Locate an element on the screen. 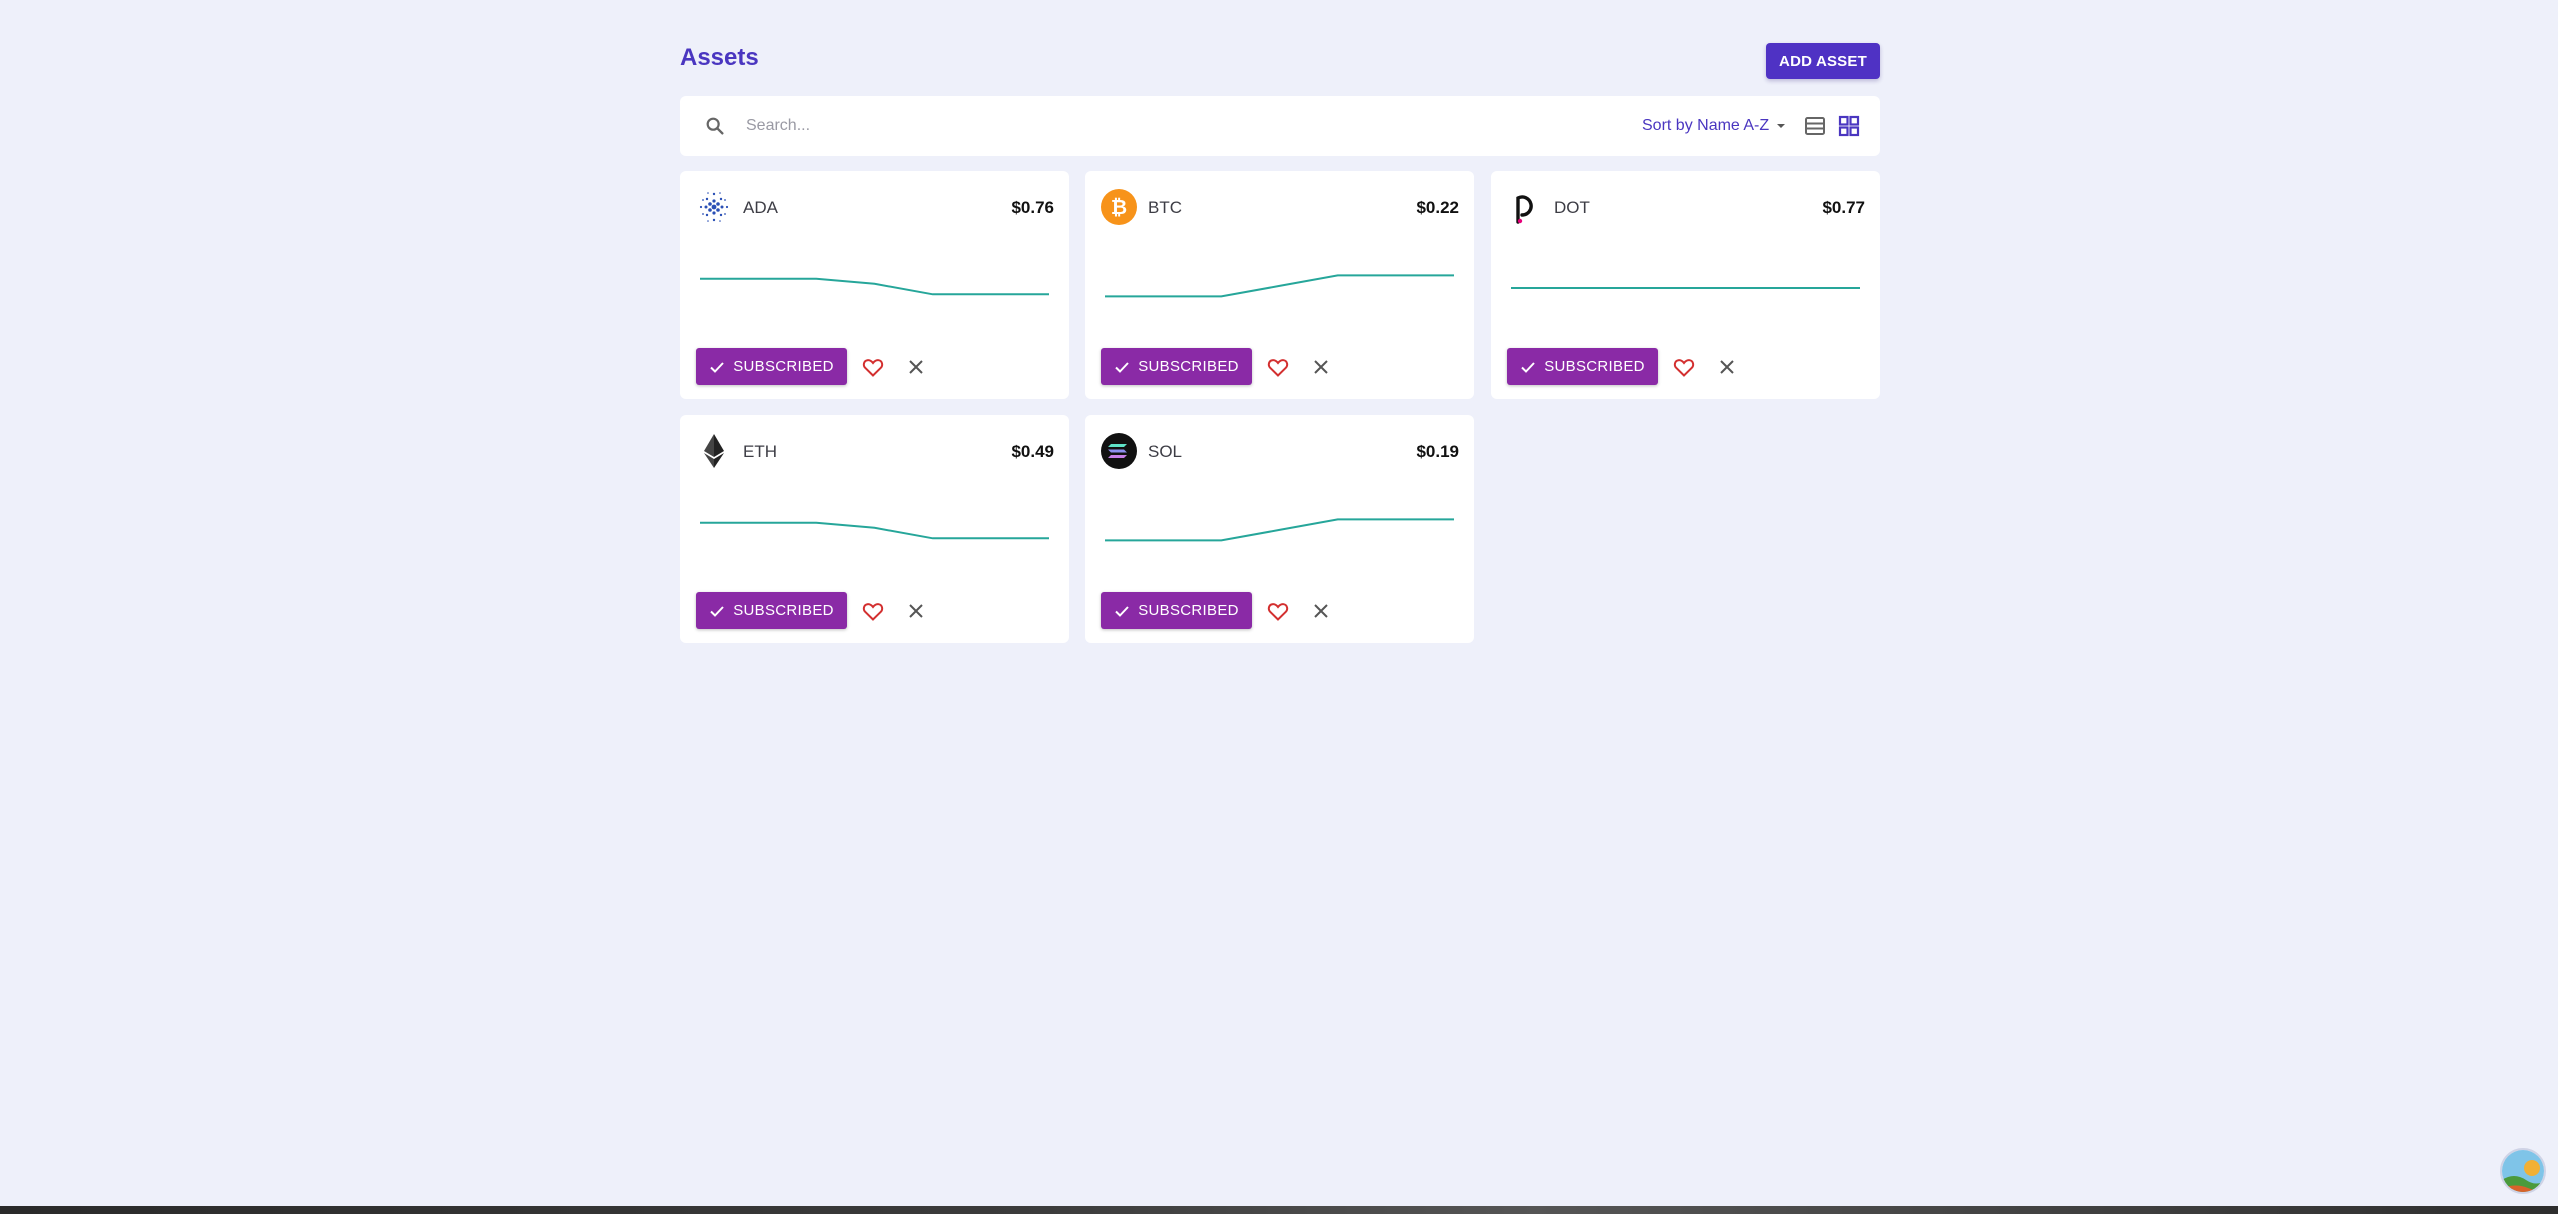  avatar is located at coordinates (2523, 1171).